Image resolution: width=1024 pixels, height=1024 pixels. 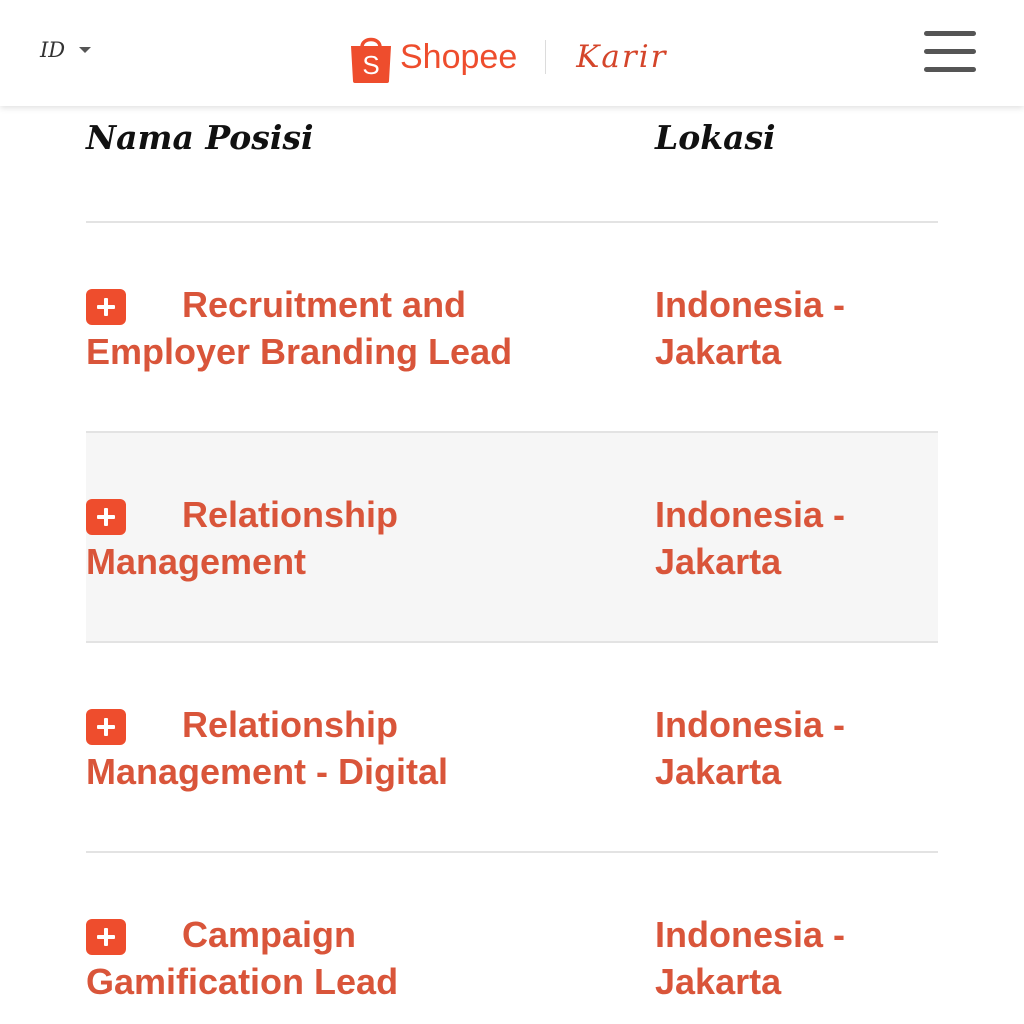 What do you see at coordinates (546, 57) in the screenshot?
I see `logo-divider` at bounding box center [546, 57].